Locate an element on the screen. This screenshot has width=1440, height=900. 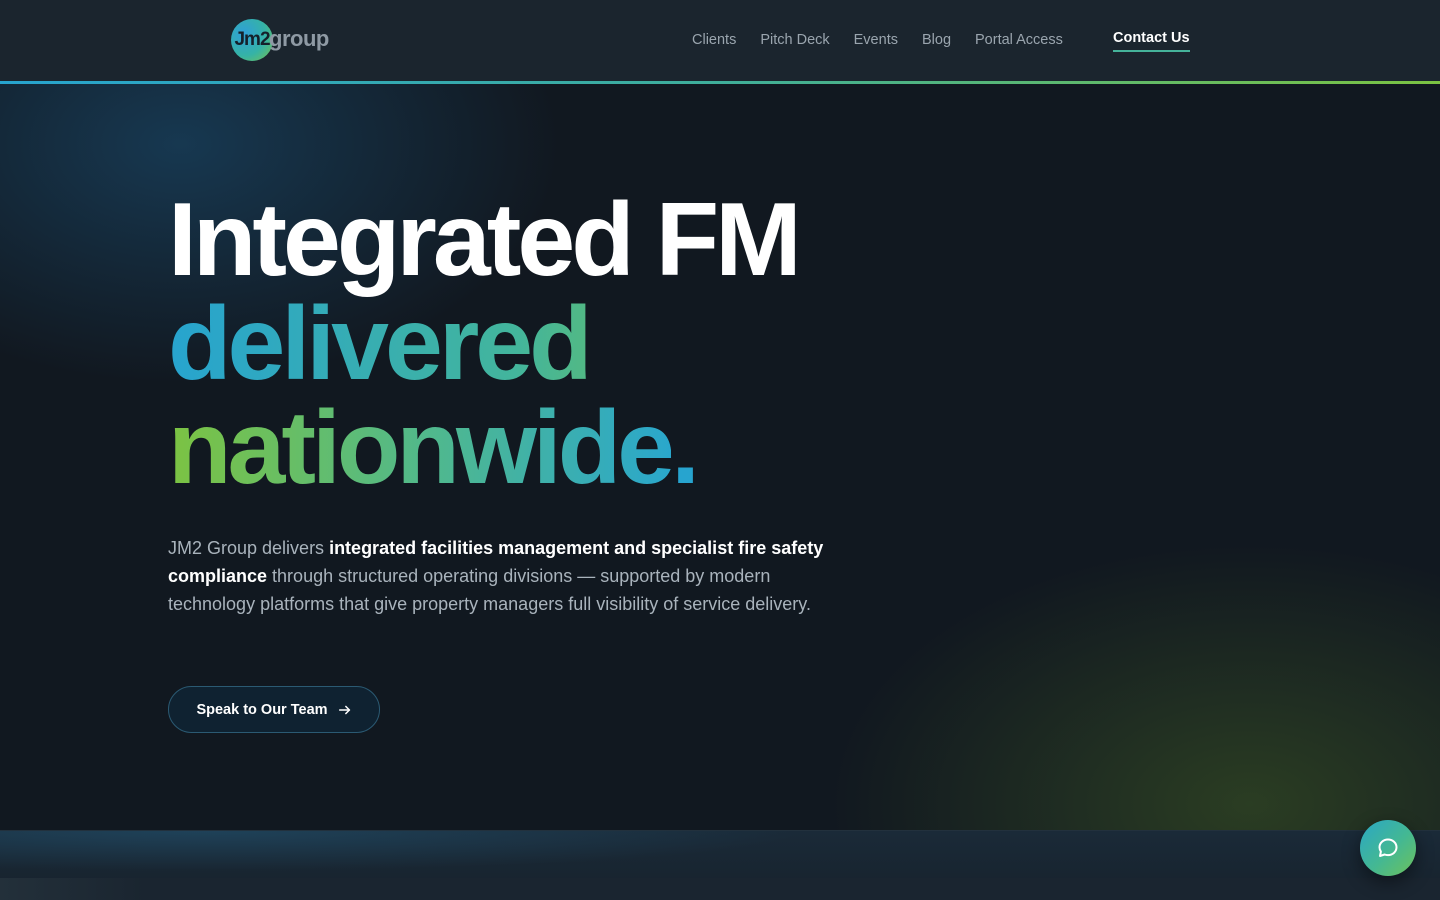
hero-title-line-3: nationwide is located at coordinates (421, 448).